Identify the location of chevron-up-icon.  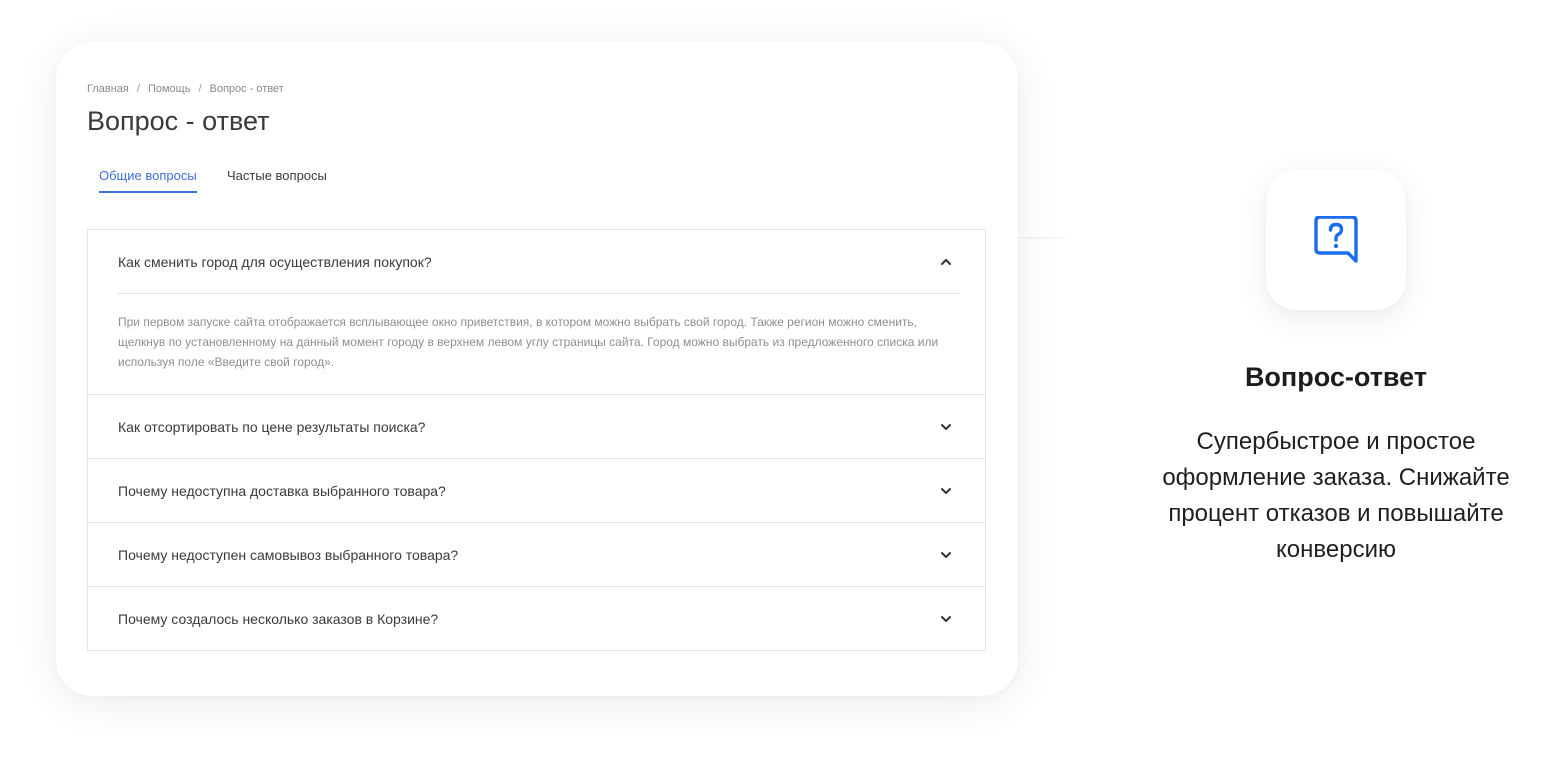
(946, 261).